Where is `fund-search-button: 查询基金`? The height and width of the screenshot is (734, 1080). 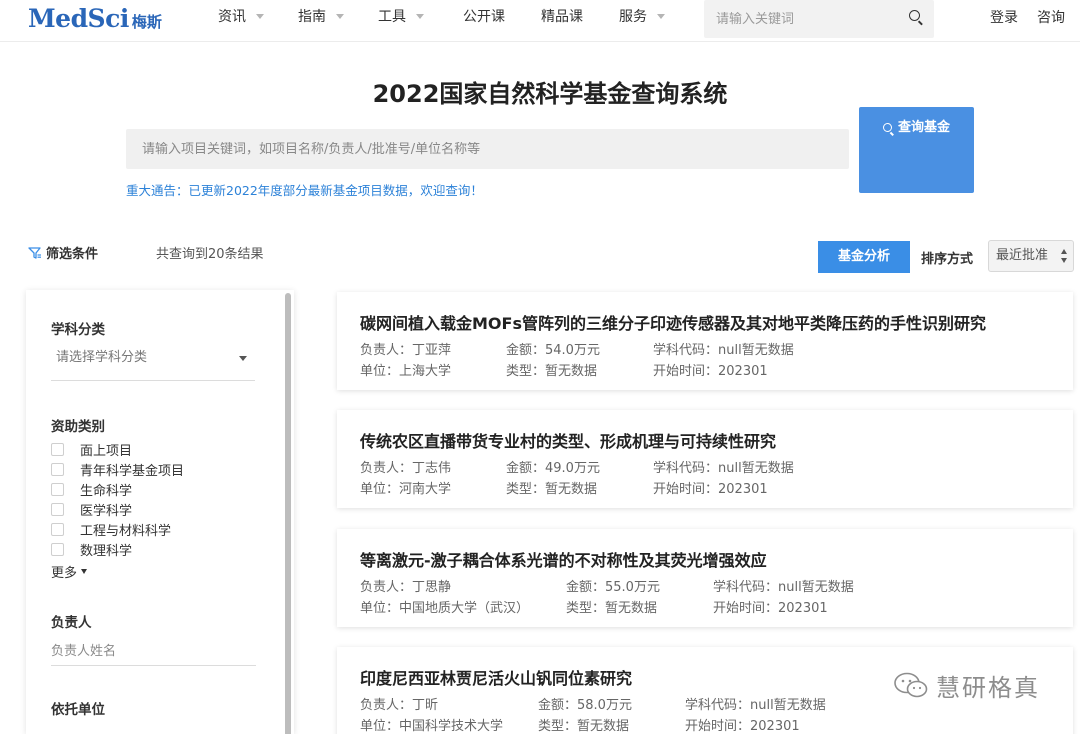
fund-search-button: 查询基金 is located at coordinates (916, 150).